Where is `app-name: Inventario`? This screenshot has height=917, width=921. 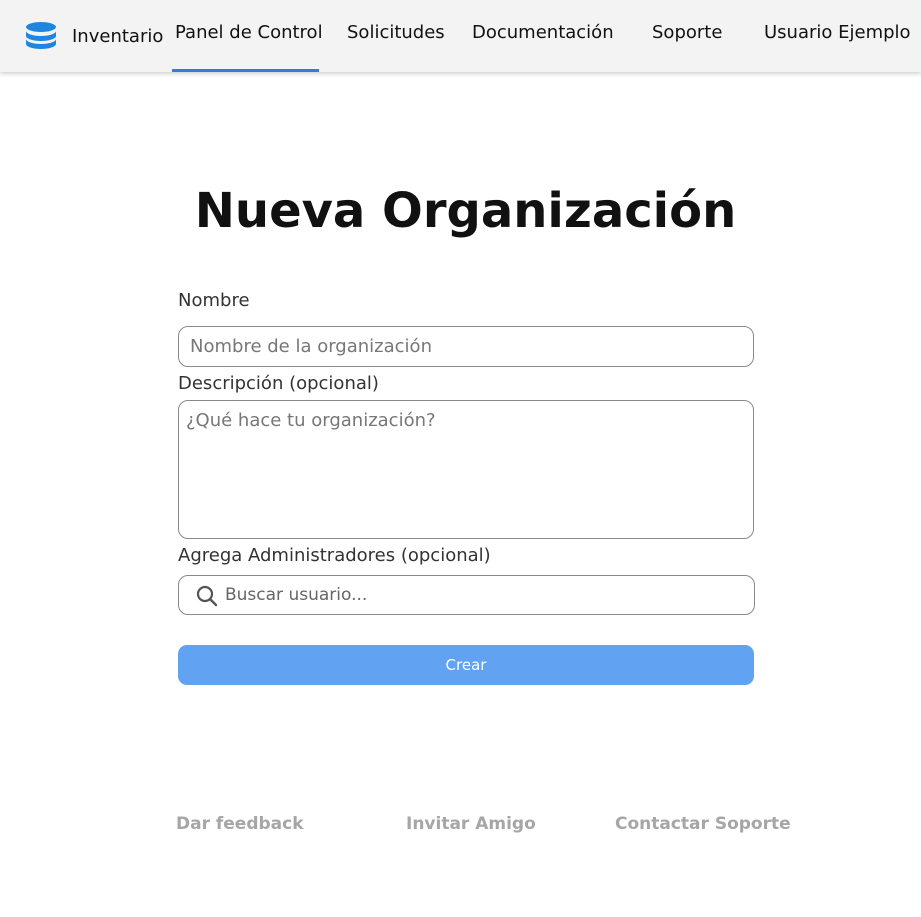
app-name: Inventario is located at coordinates (118, 36).